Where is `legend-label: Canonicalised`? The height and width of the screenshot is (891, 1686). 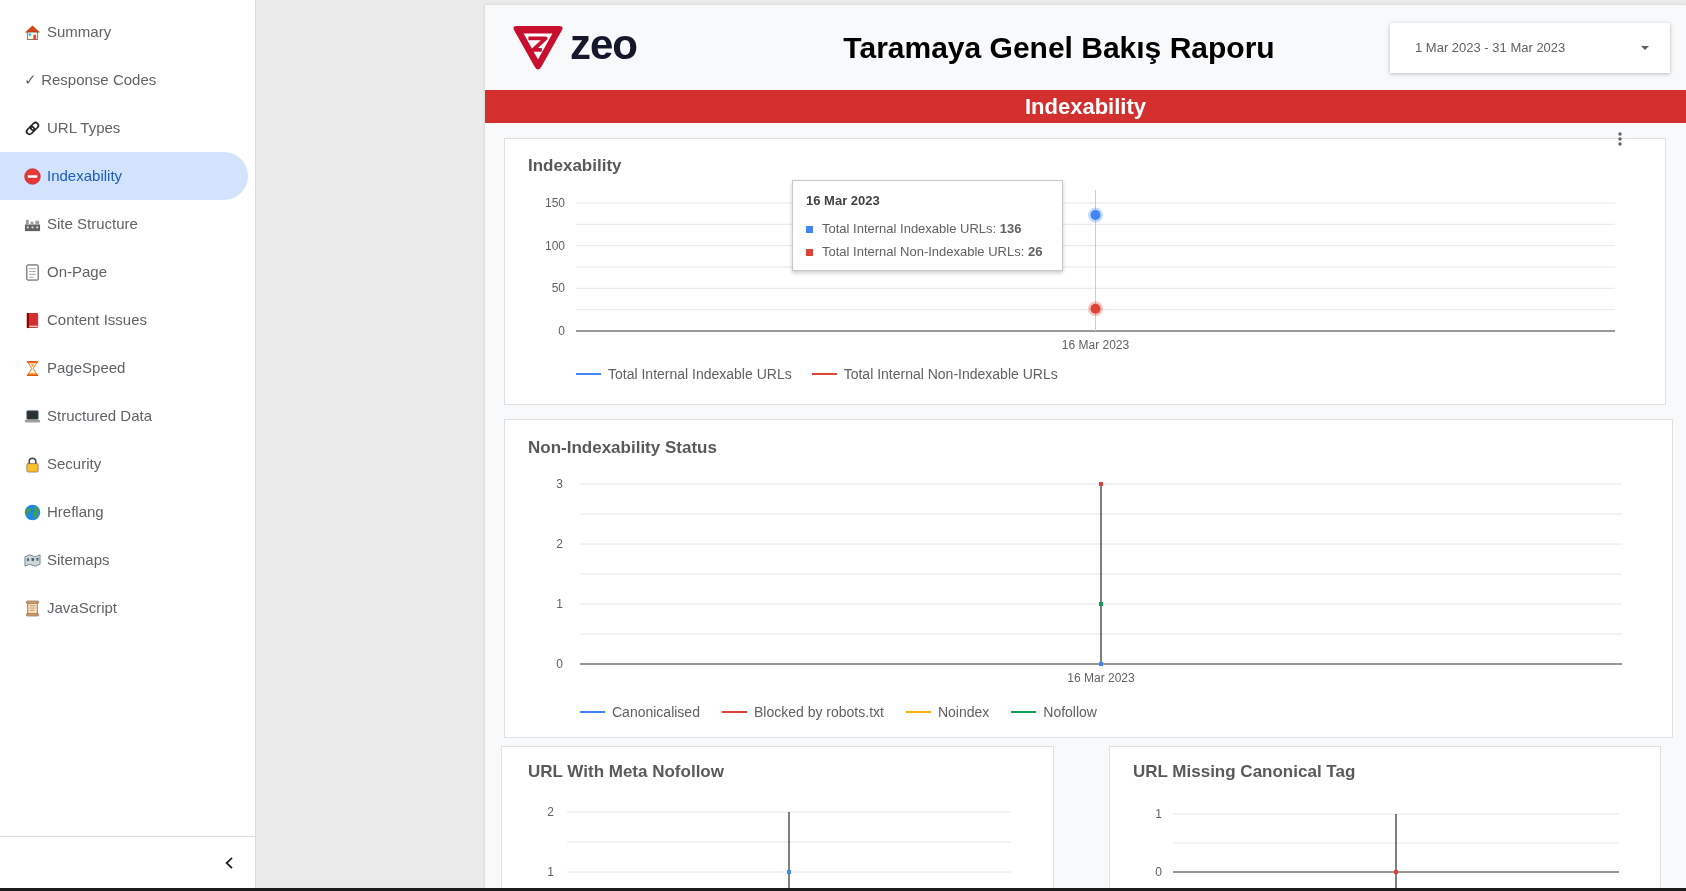
legend-label: Canonicalised is located at coordinates (656, 712).